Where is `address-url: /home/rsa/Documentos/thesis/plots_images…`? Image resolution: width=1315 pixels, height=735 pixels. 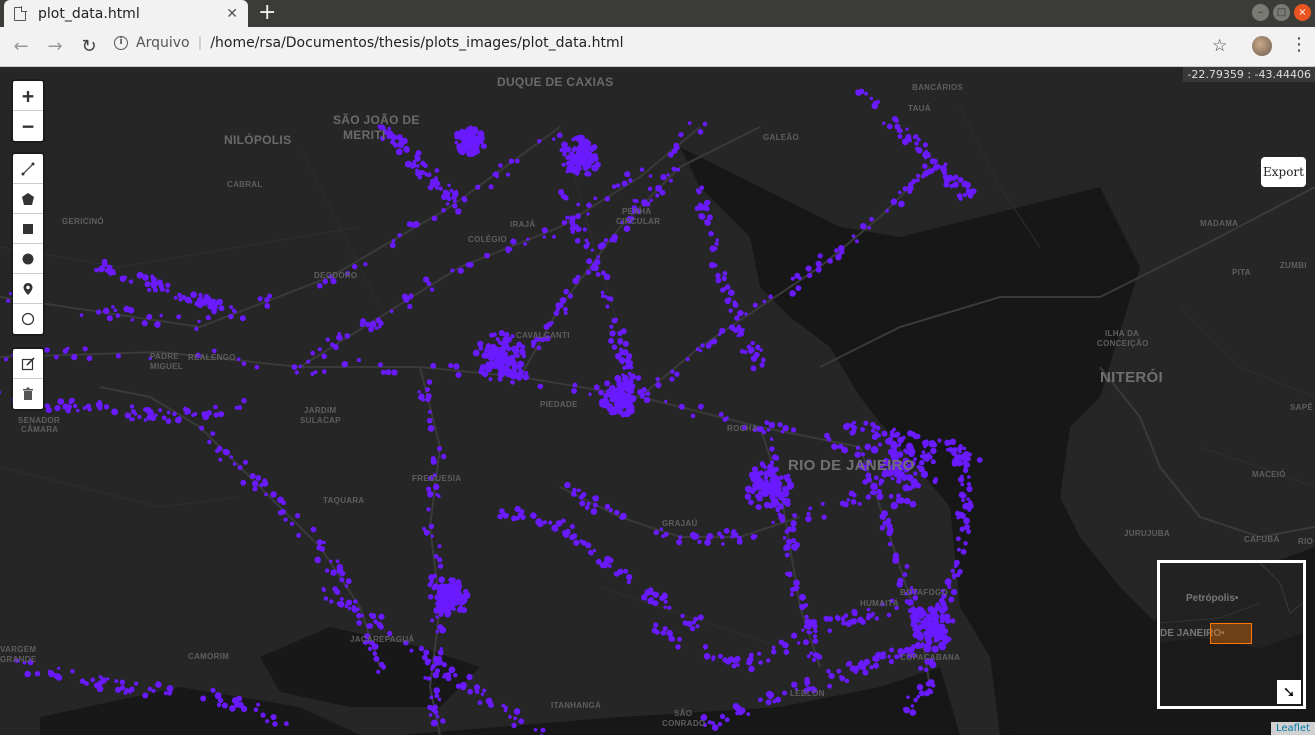
address-url: /home/rsa/Documentos/thesis/plots_images… is located at coordinates (416, 43).